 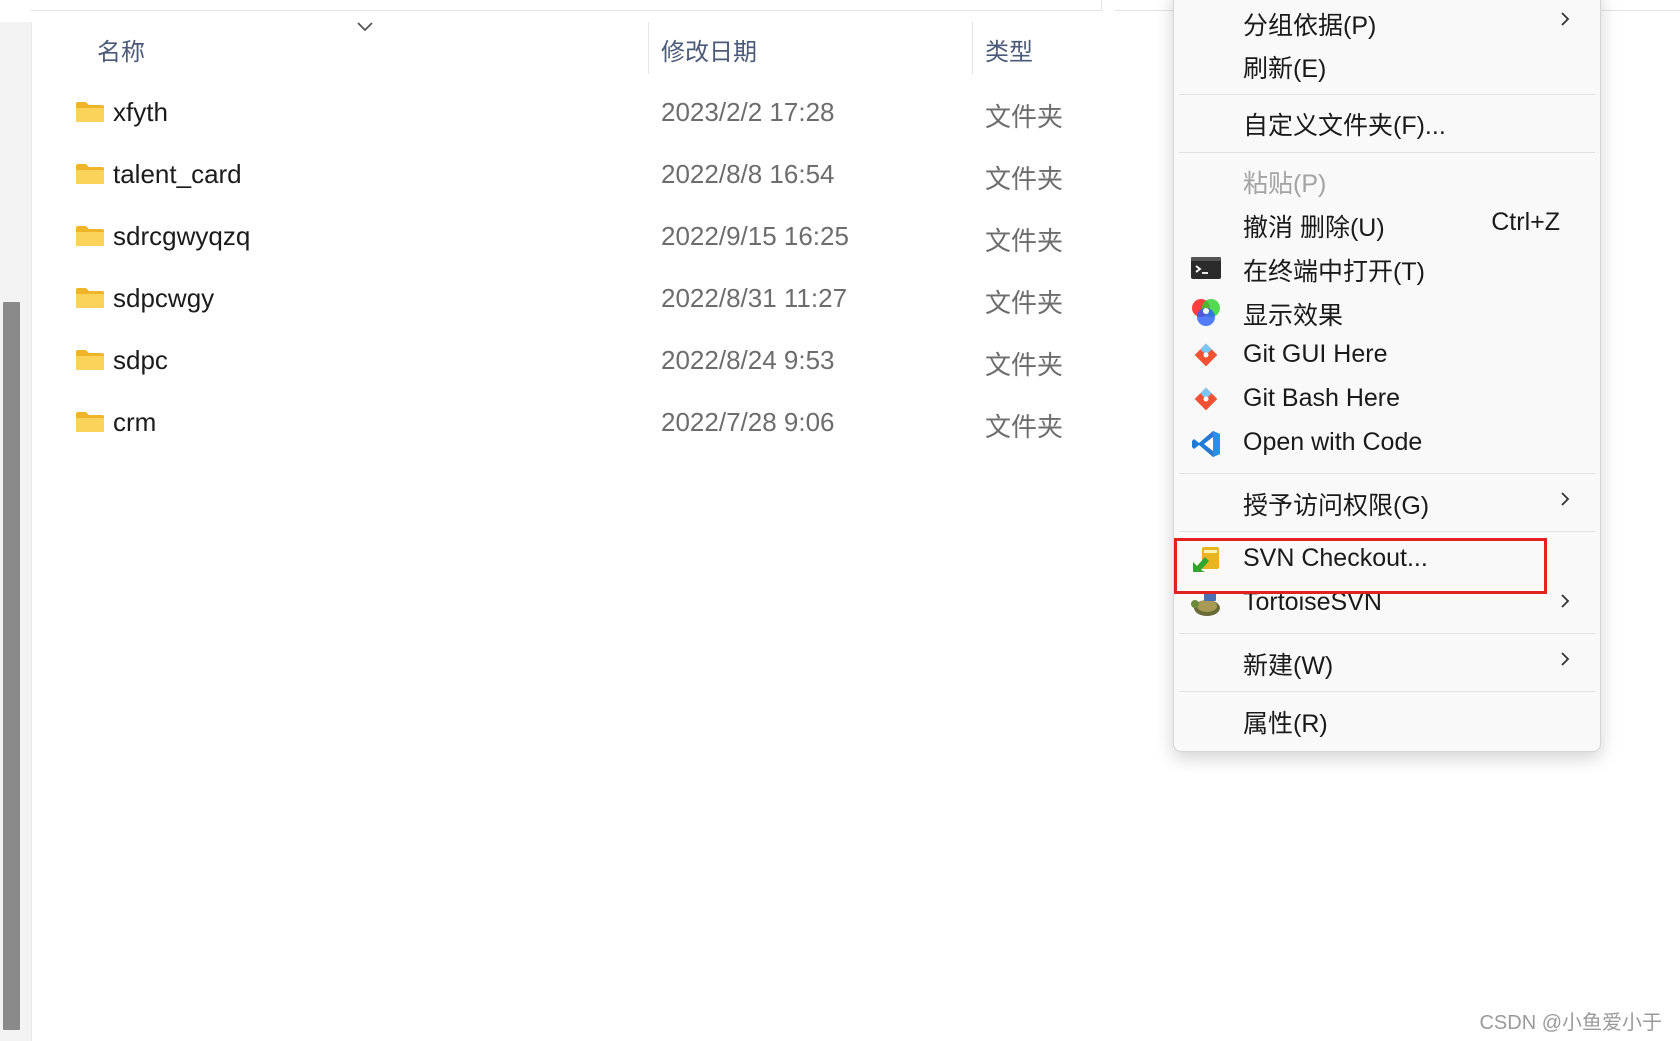 What do you see at coordinates (177, 174) in the screenshot?
I see `file-name: talent_card` at bounding box center [177, 174].